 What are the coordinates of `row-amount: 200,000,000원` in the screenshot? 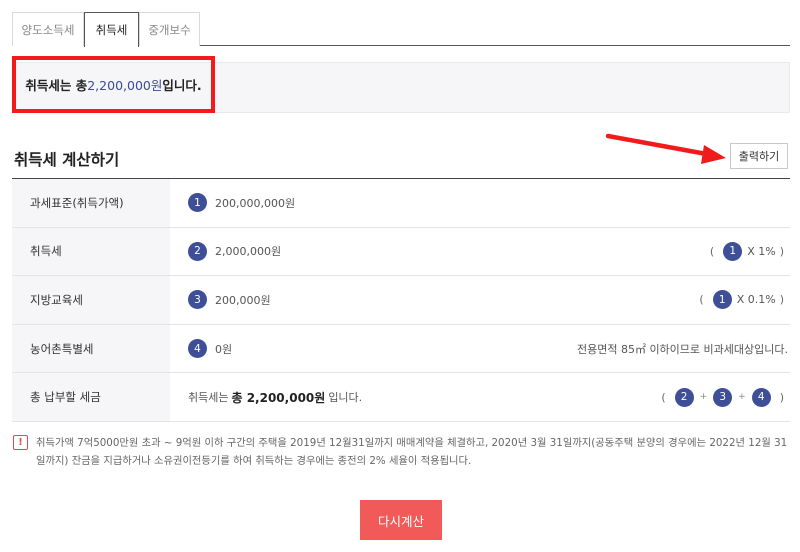 It's located at (255, 203).